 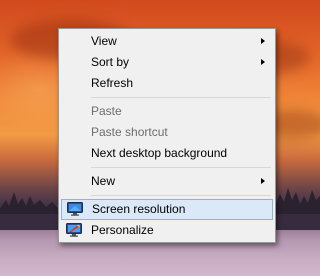 I want to click on menu-item-label: New, so click(x=103, y=181).